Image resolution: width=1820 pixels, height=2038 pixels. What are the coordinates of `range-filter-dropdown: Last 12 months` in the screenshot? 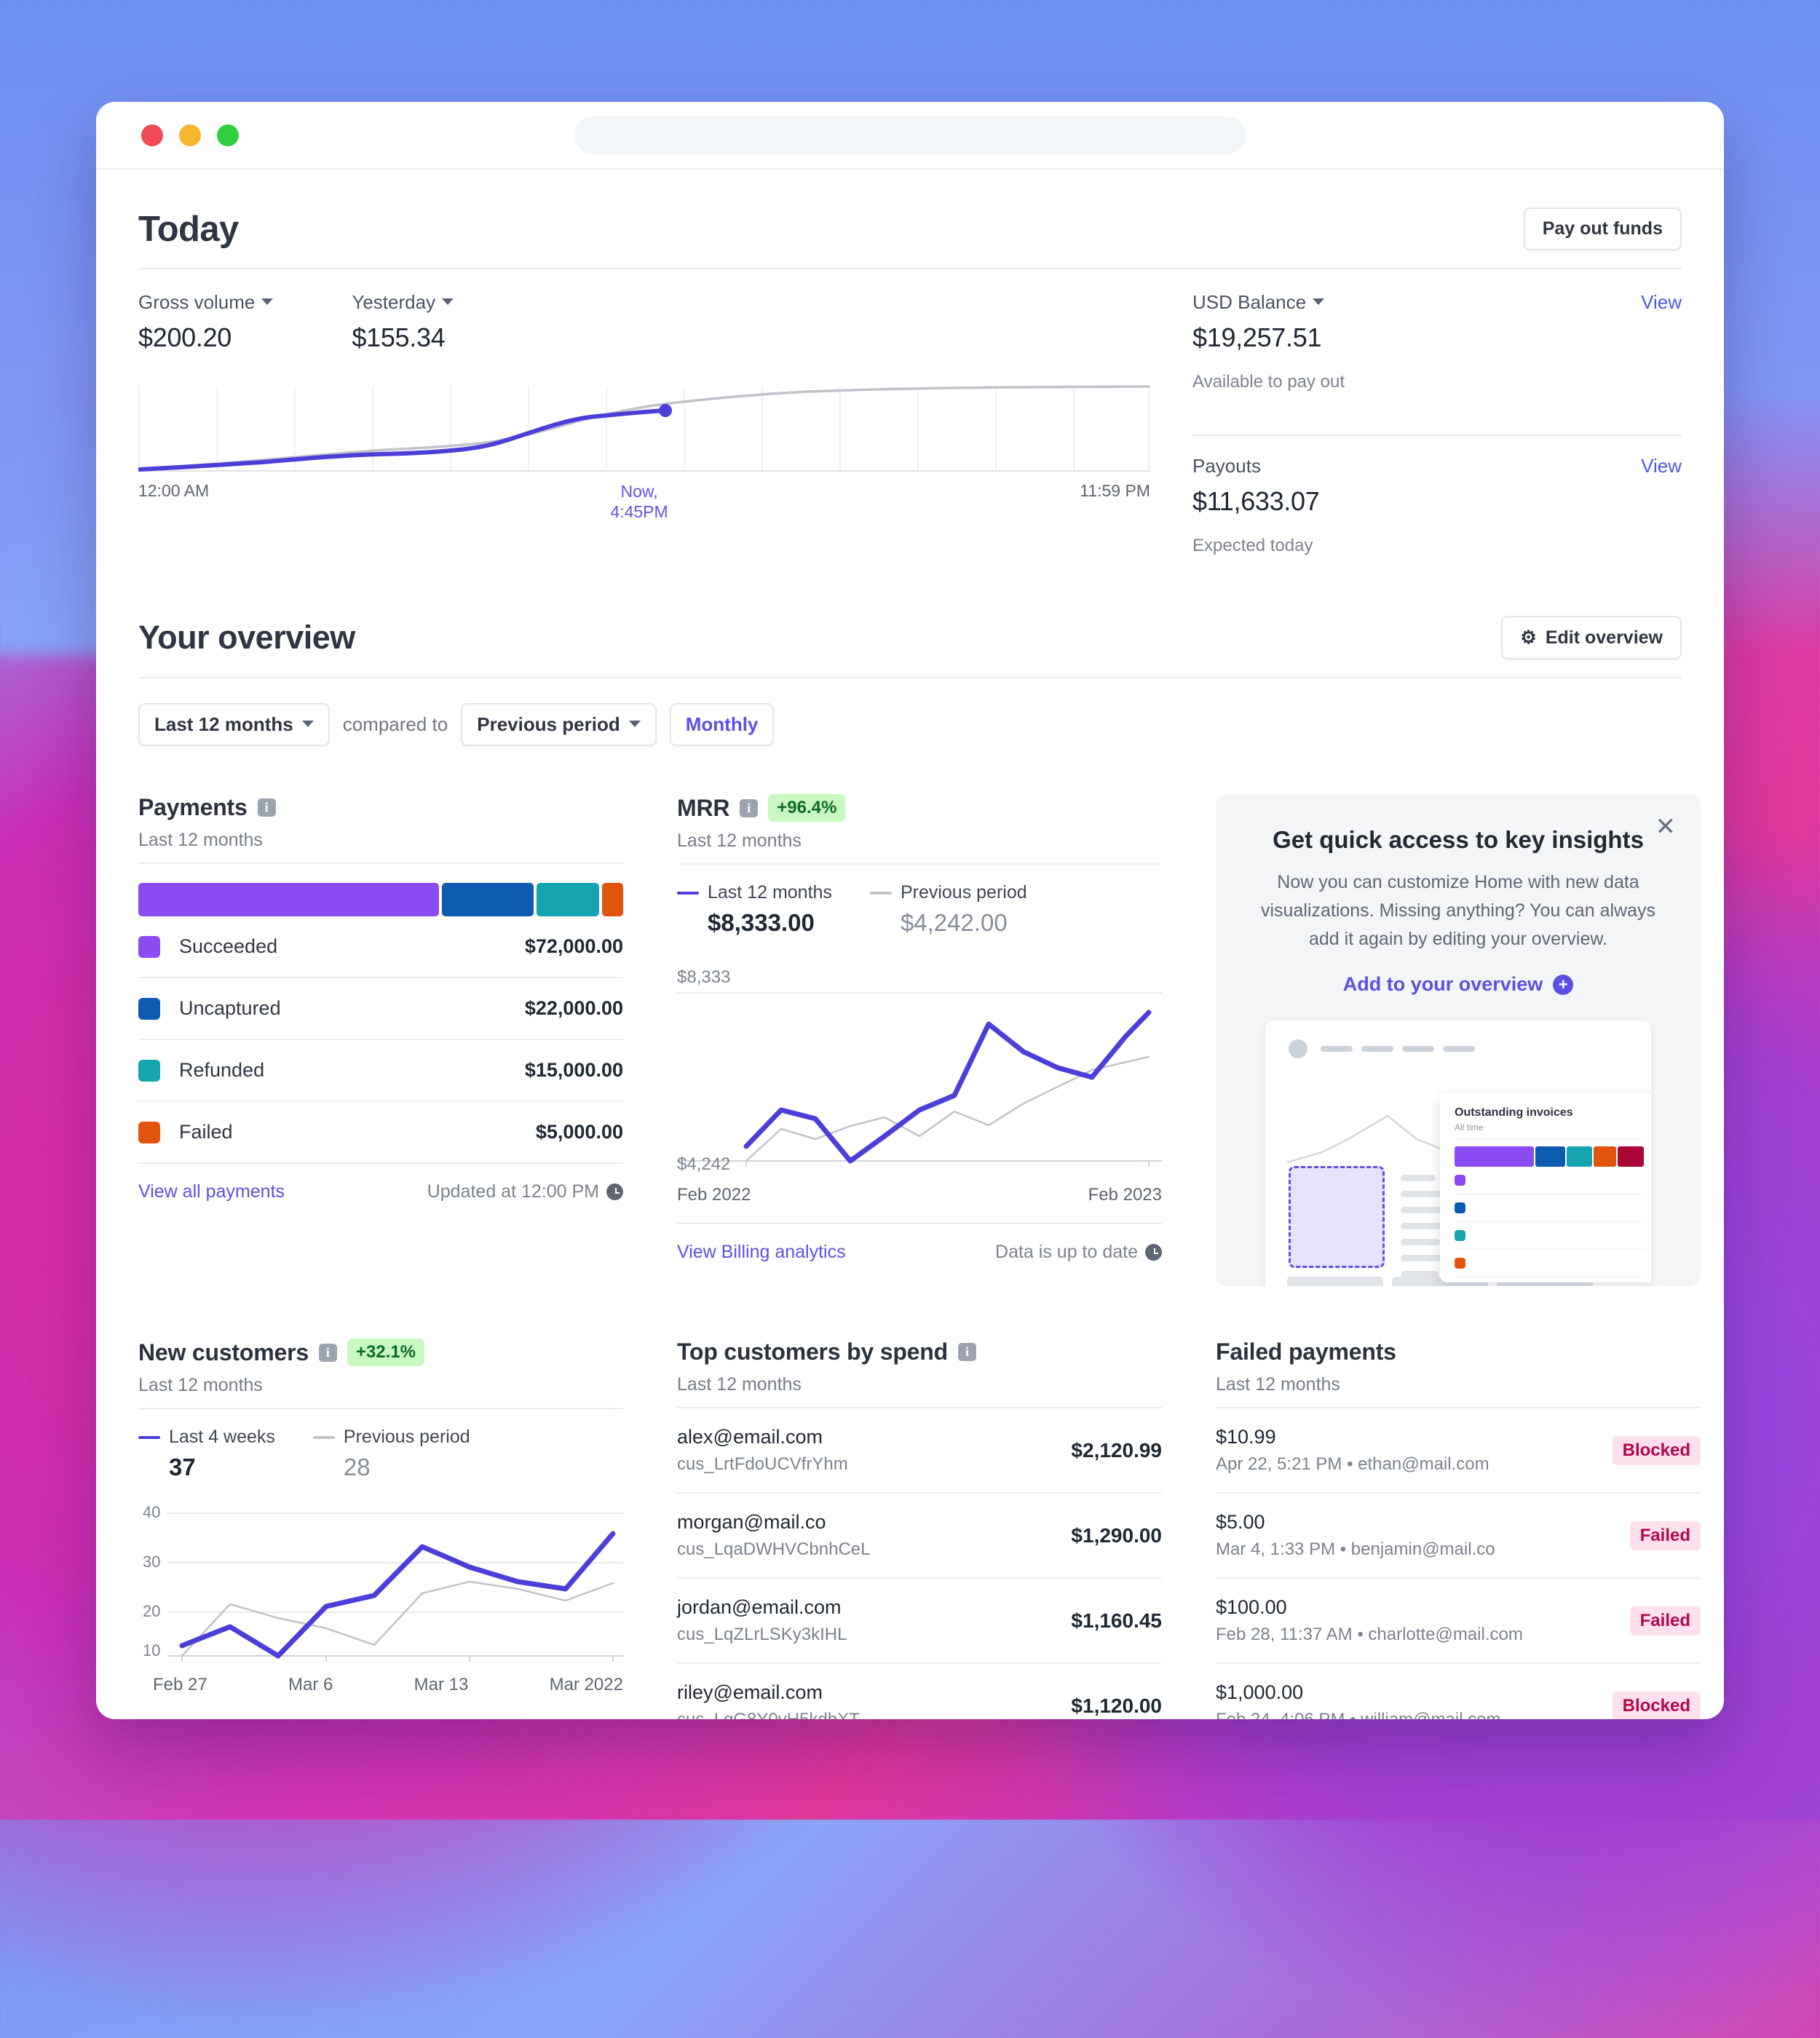 It's located at (234, 725).